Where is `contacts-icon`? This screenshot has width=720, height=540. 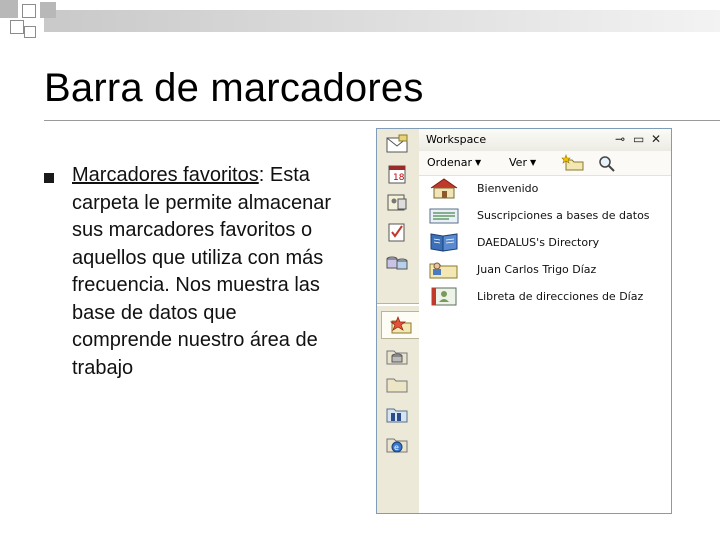 contacts-icon is located at coordinates (397, 202).